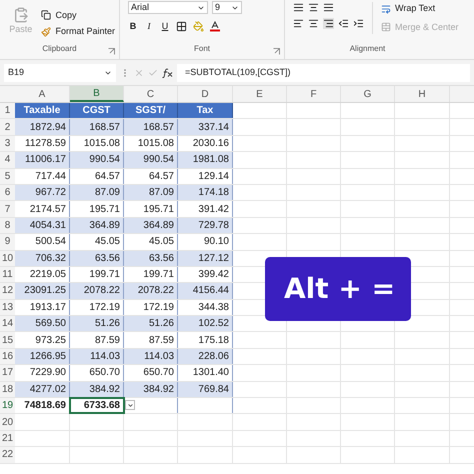  What do you see at coordinates (45, 406) in the screenshot?
I see `cell-value: 74818.69` at bounding box center [45, 406].